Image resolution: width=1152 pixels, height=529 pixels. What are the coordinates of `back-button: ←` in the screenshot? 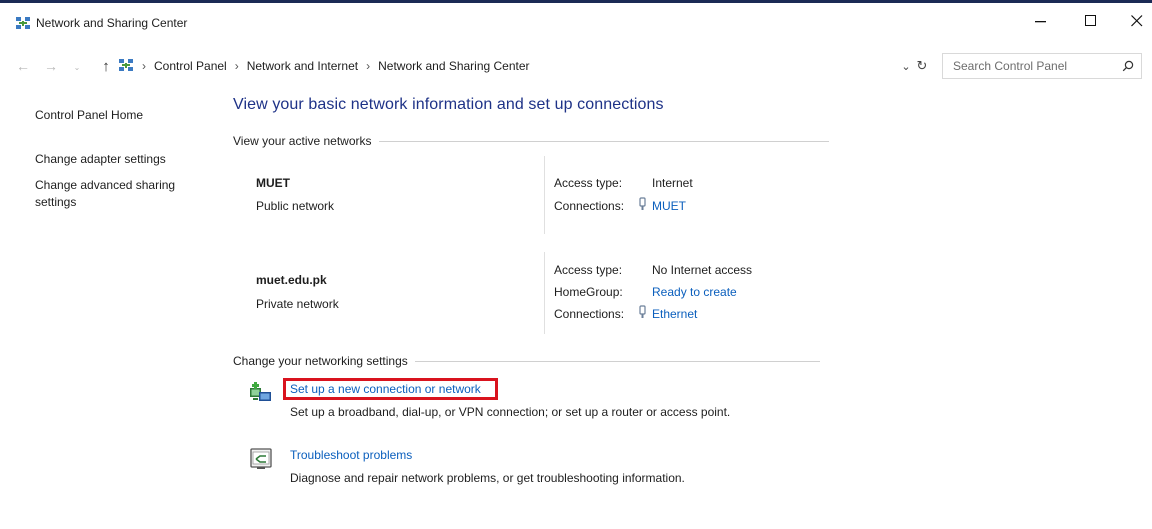 It's located at (23, 66).